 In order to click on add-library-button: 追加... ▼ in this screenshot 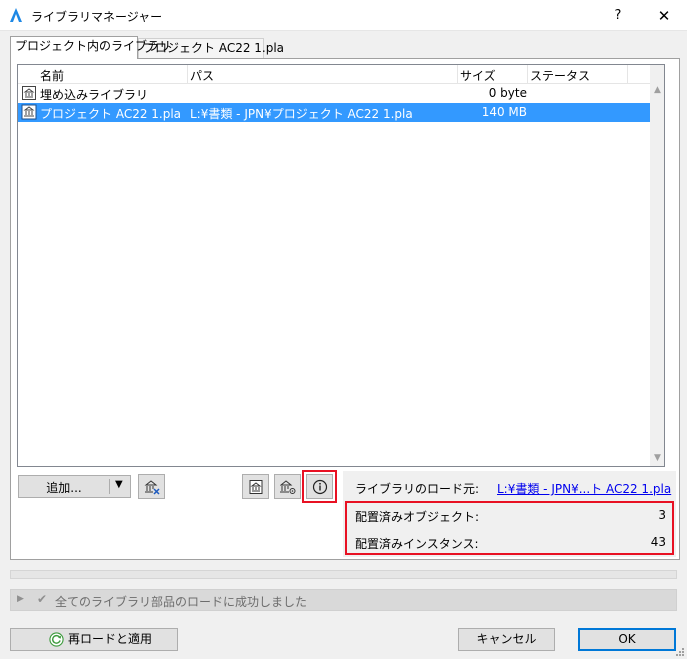, I will do `click(74, 486)`.